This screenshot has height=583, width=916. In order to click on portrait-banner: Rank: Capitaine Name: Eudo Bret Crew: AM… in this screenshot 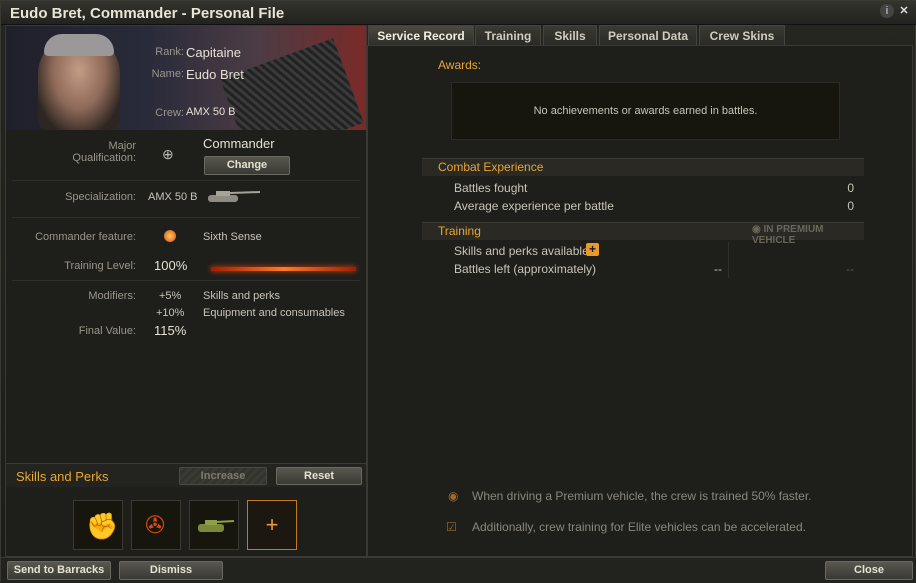, I will do `click(186, 78)`.